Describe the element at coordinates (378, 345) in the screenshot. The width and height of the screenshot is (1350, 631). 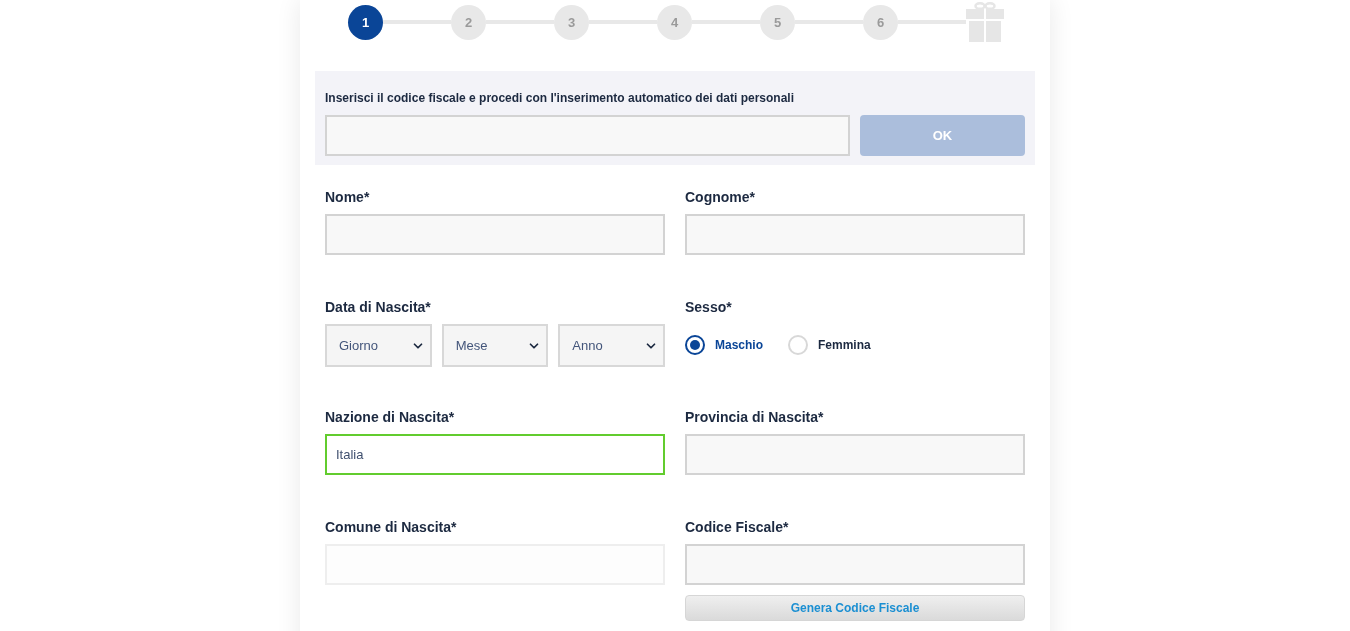
I see `dropdown-select: Giorno` at that location.